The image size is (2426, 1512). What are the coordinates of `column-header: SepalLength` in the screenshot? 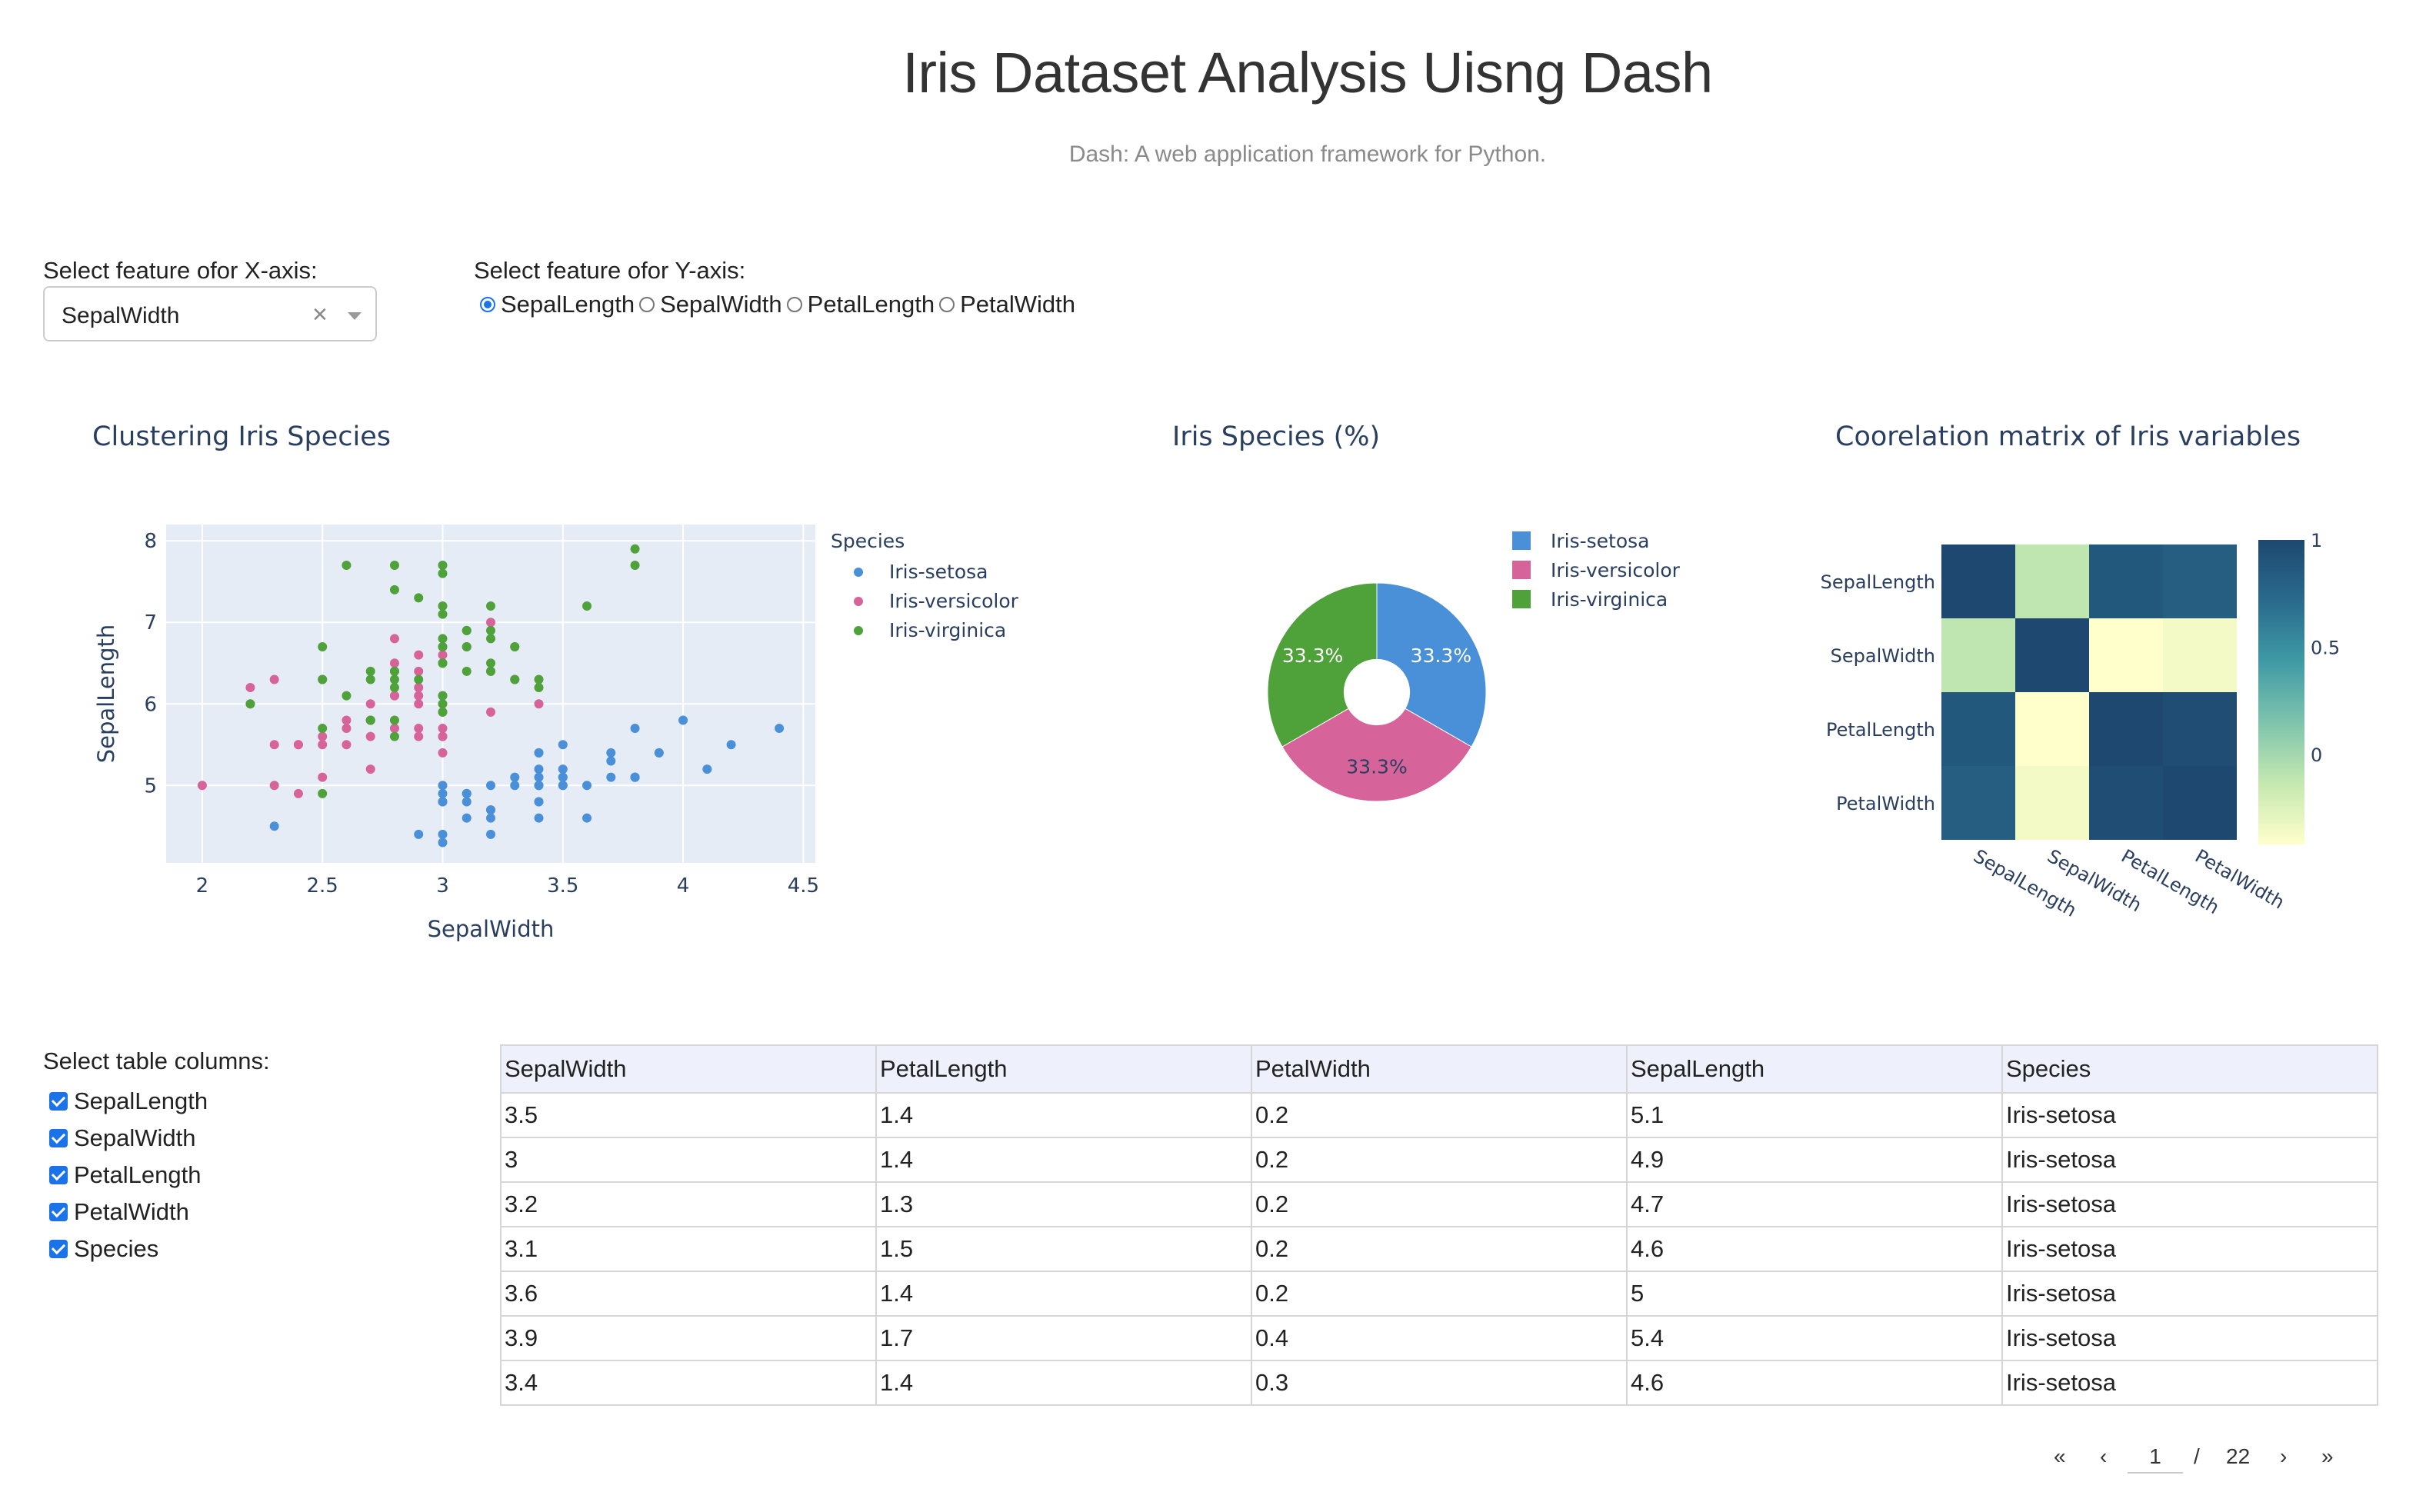 It's located at (1814, 1069).